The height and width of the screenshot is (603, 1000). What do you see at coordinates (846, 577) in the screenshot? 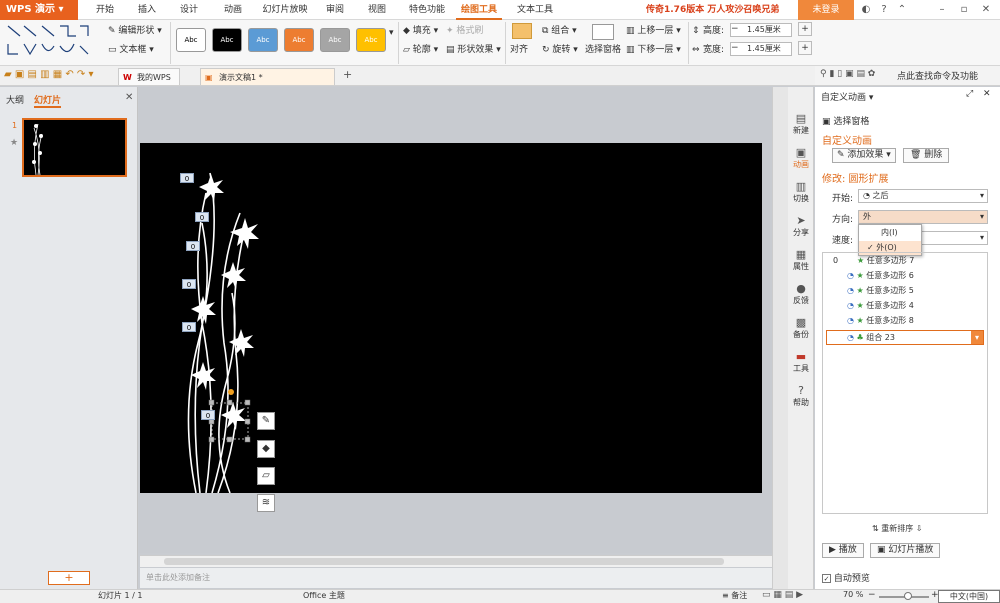
I see `autopreview-checkbox: ✓ 自动预览` at bounding box center [846, 577].